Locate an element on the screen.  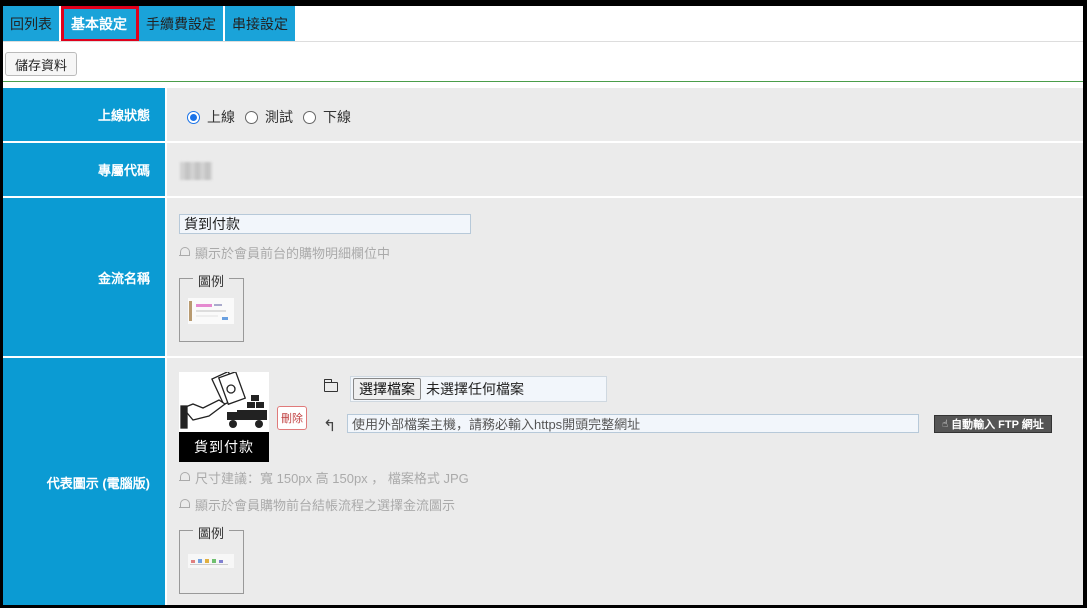
external-url-input: 使用外部檔案主機，請務必輸入https開頭完整網址 is located at coordinates (633, 423).